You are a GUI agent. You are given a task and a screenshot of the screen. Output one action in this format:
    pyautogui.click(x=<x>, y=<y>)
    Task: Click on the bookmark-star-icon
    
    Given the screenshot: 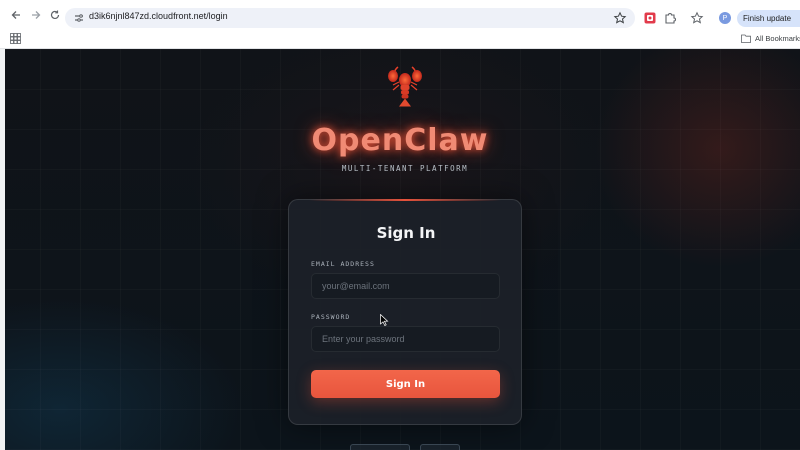 What is the action you would take?
    pyautogui.click(x=620, y=18)
    